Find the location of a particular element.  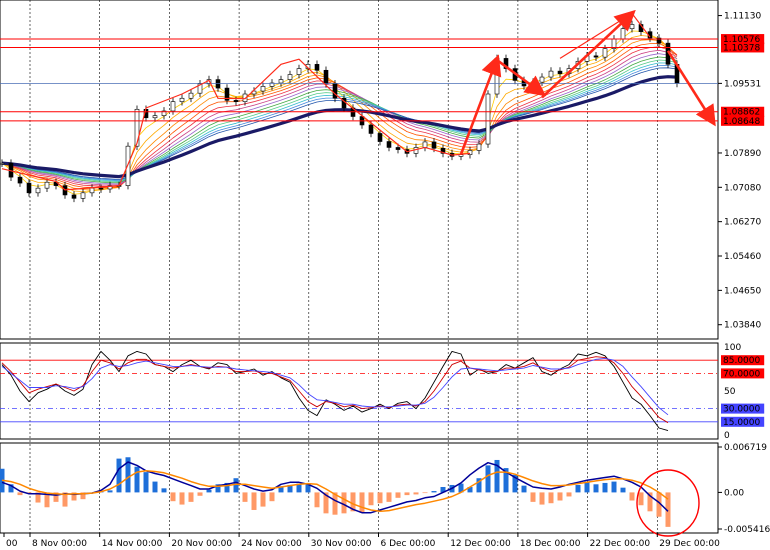

price-tick-label: 1.09531 is located at coordinates (742, 84).